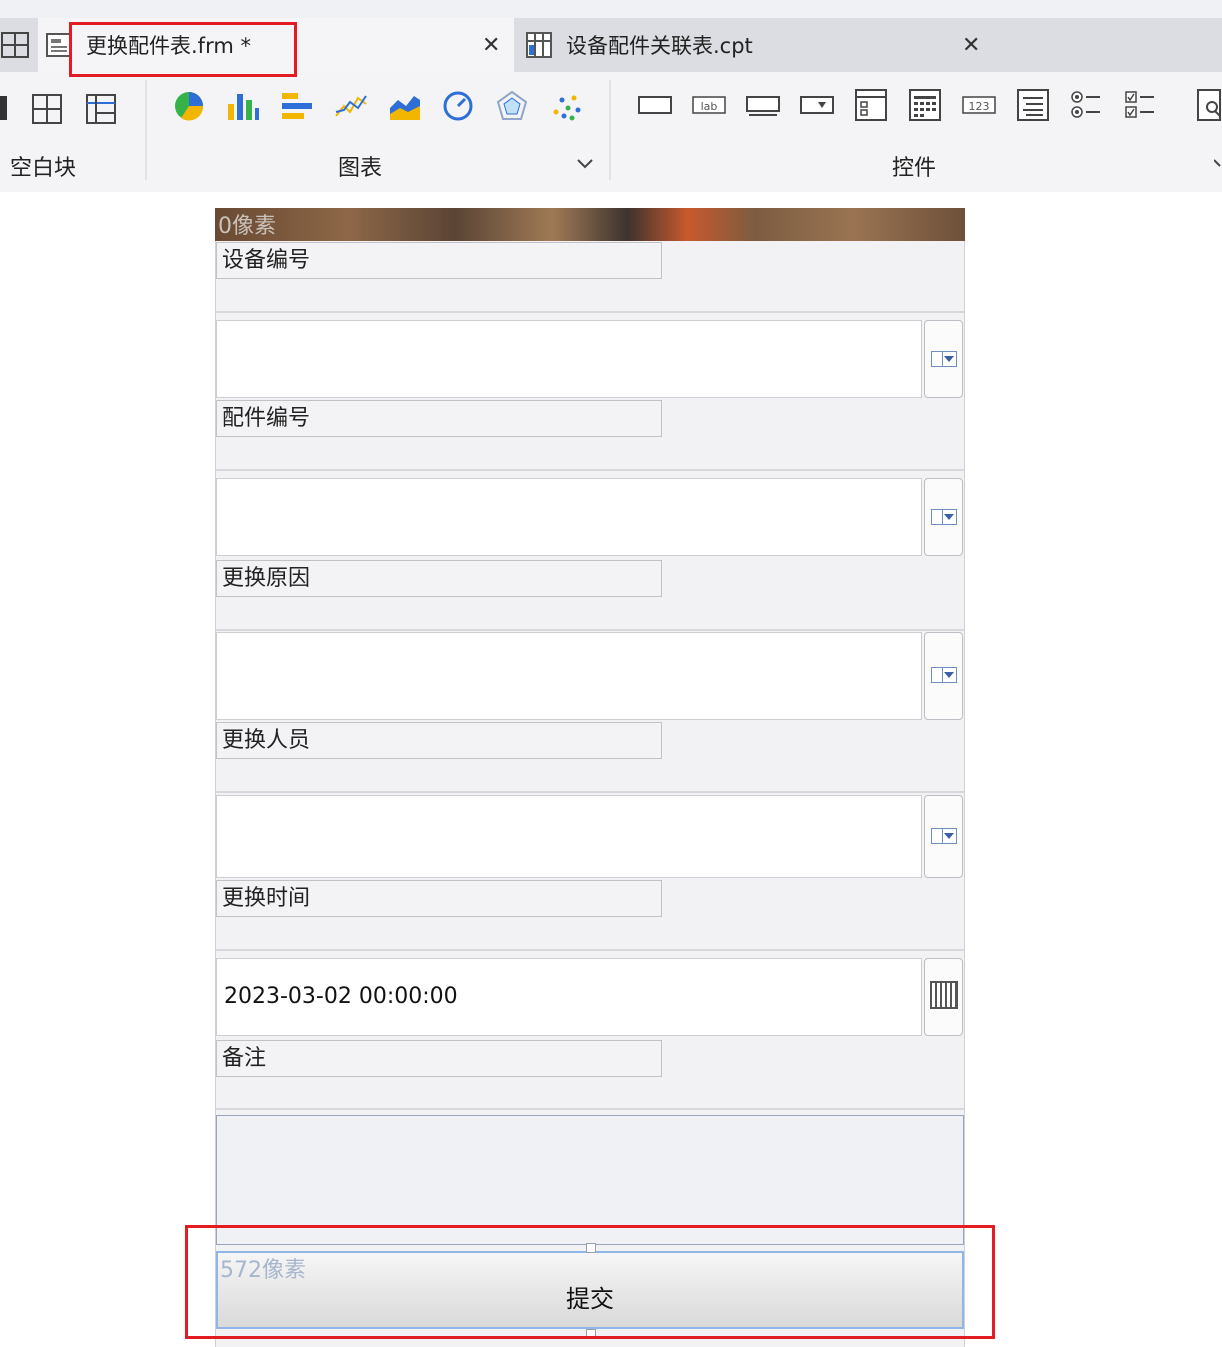 This screenshot has width=1222, height=1347. Describe the element at coordinates (655, 107) in the screenshot. I see `textbox-widget-icon` at that location.